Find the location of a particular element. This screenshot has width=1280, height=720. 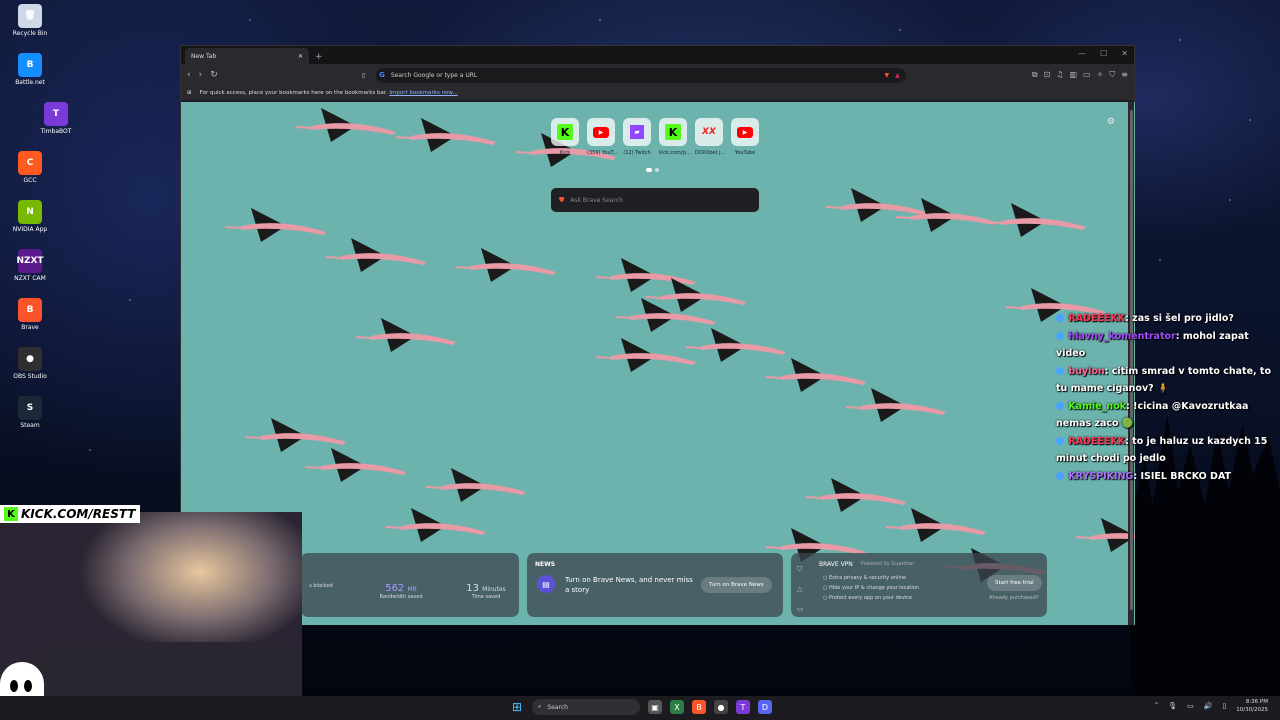

obs-taskbar-icon: ● is located at coordinates (721, 707).